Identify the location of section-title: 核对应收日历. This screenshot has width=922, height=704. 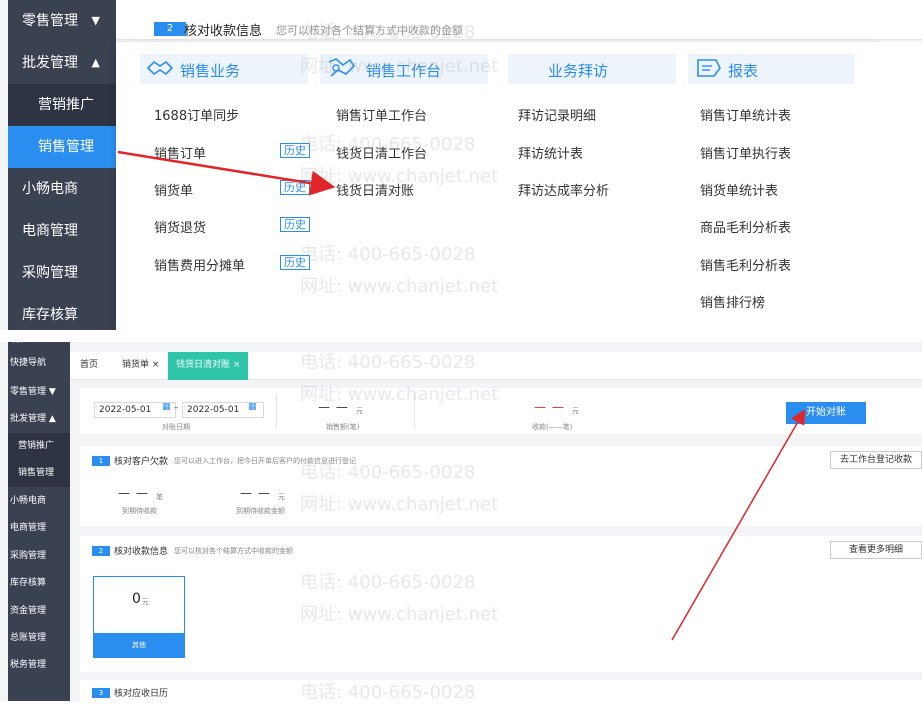
(141, 694).